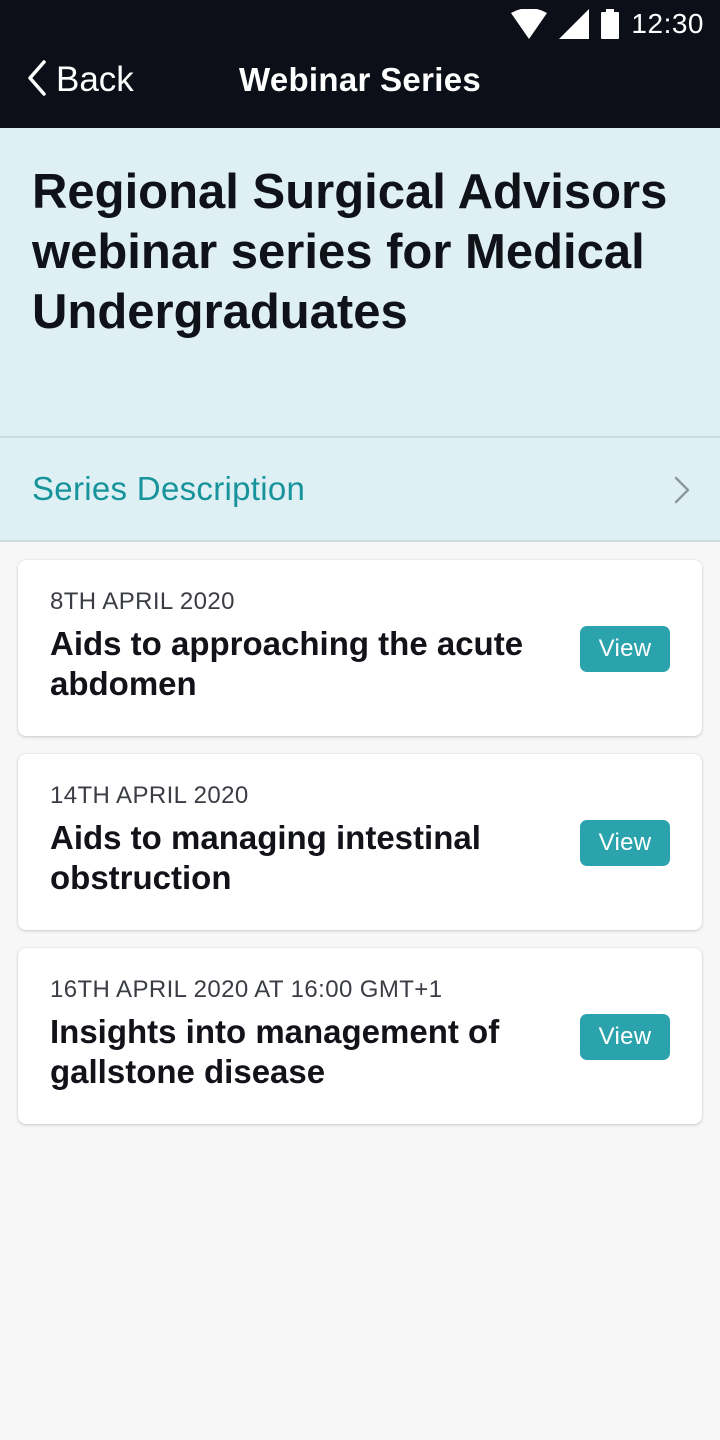  I want to click on battery-icon, so click(610, 24).